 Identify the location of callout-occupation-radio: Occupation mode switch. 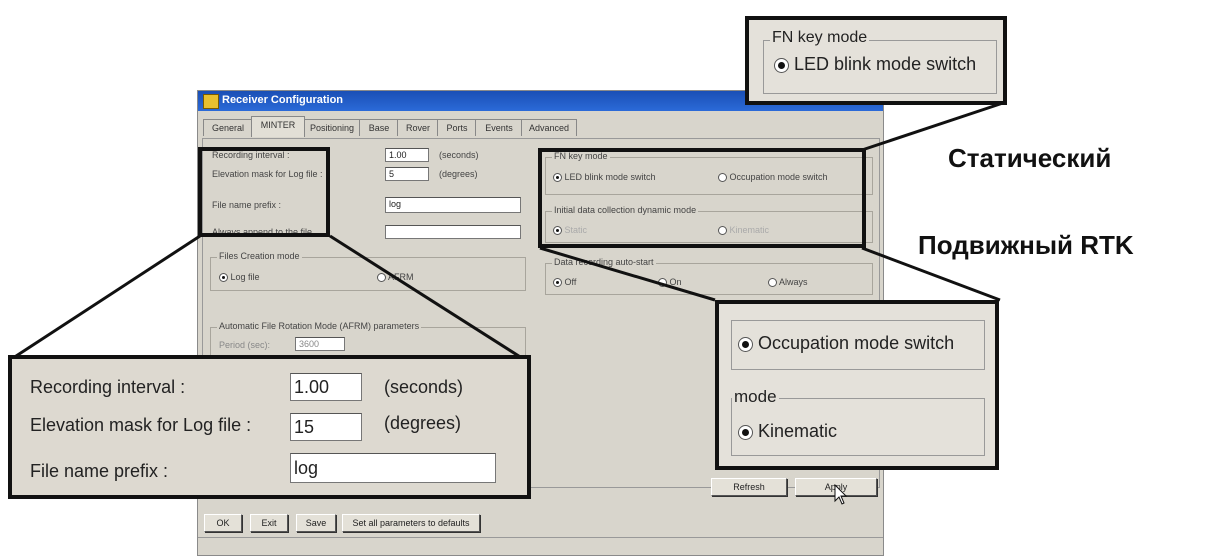
(846, 343).